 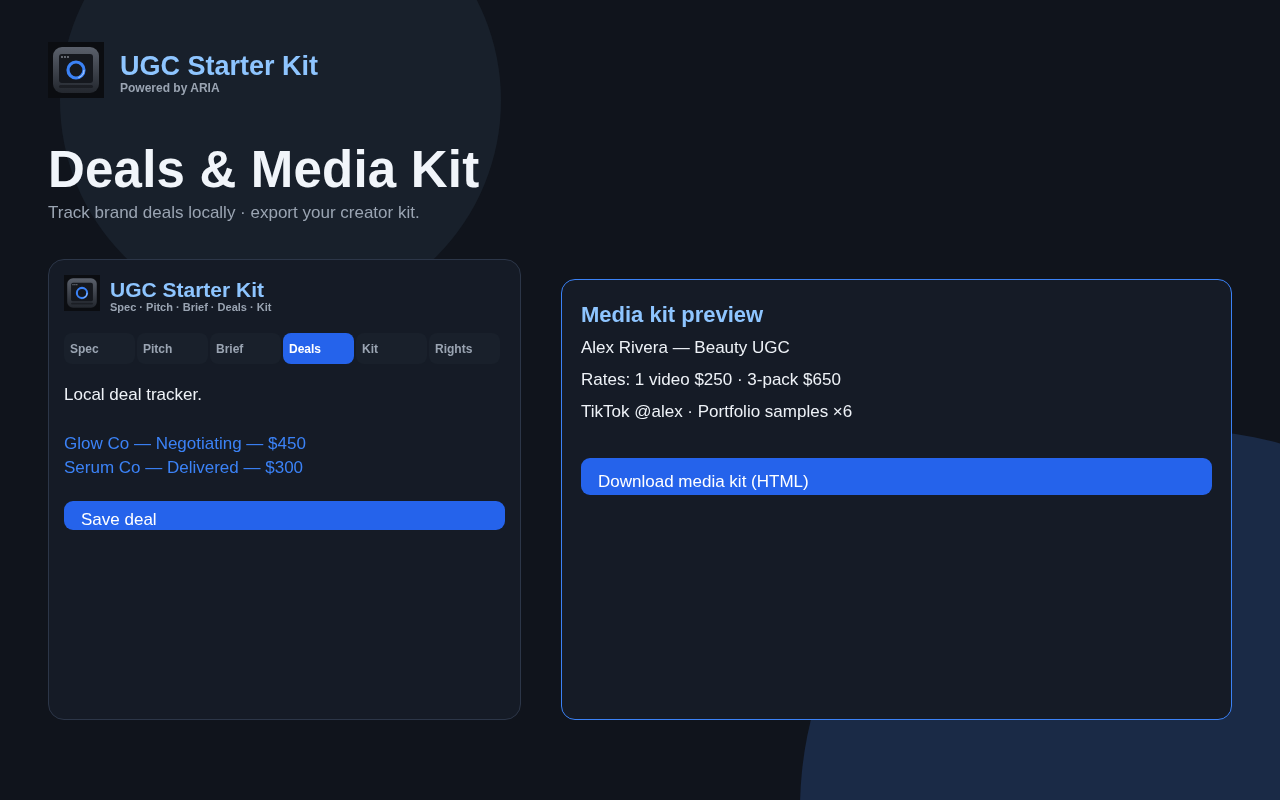 I want to click on app-logo-icon, so click(x=82, y=293).